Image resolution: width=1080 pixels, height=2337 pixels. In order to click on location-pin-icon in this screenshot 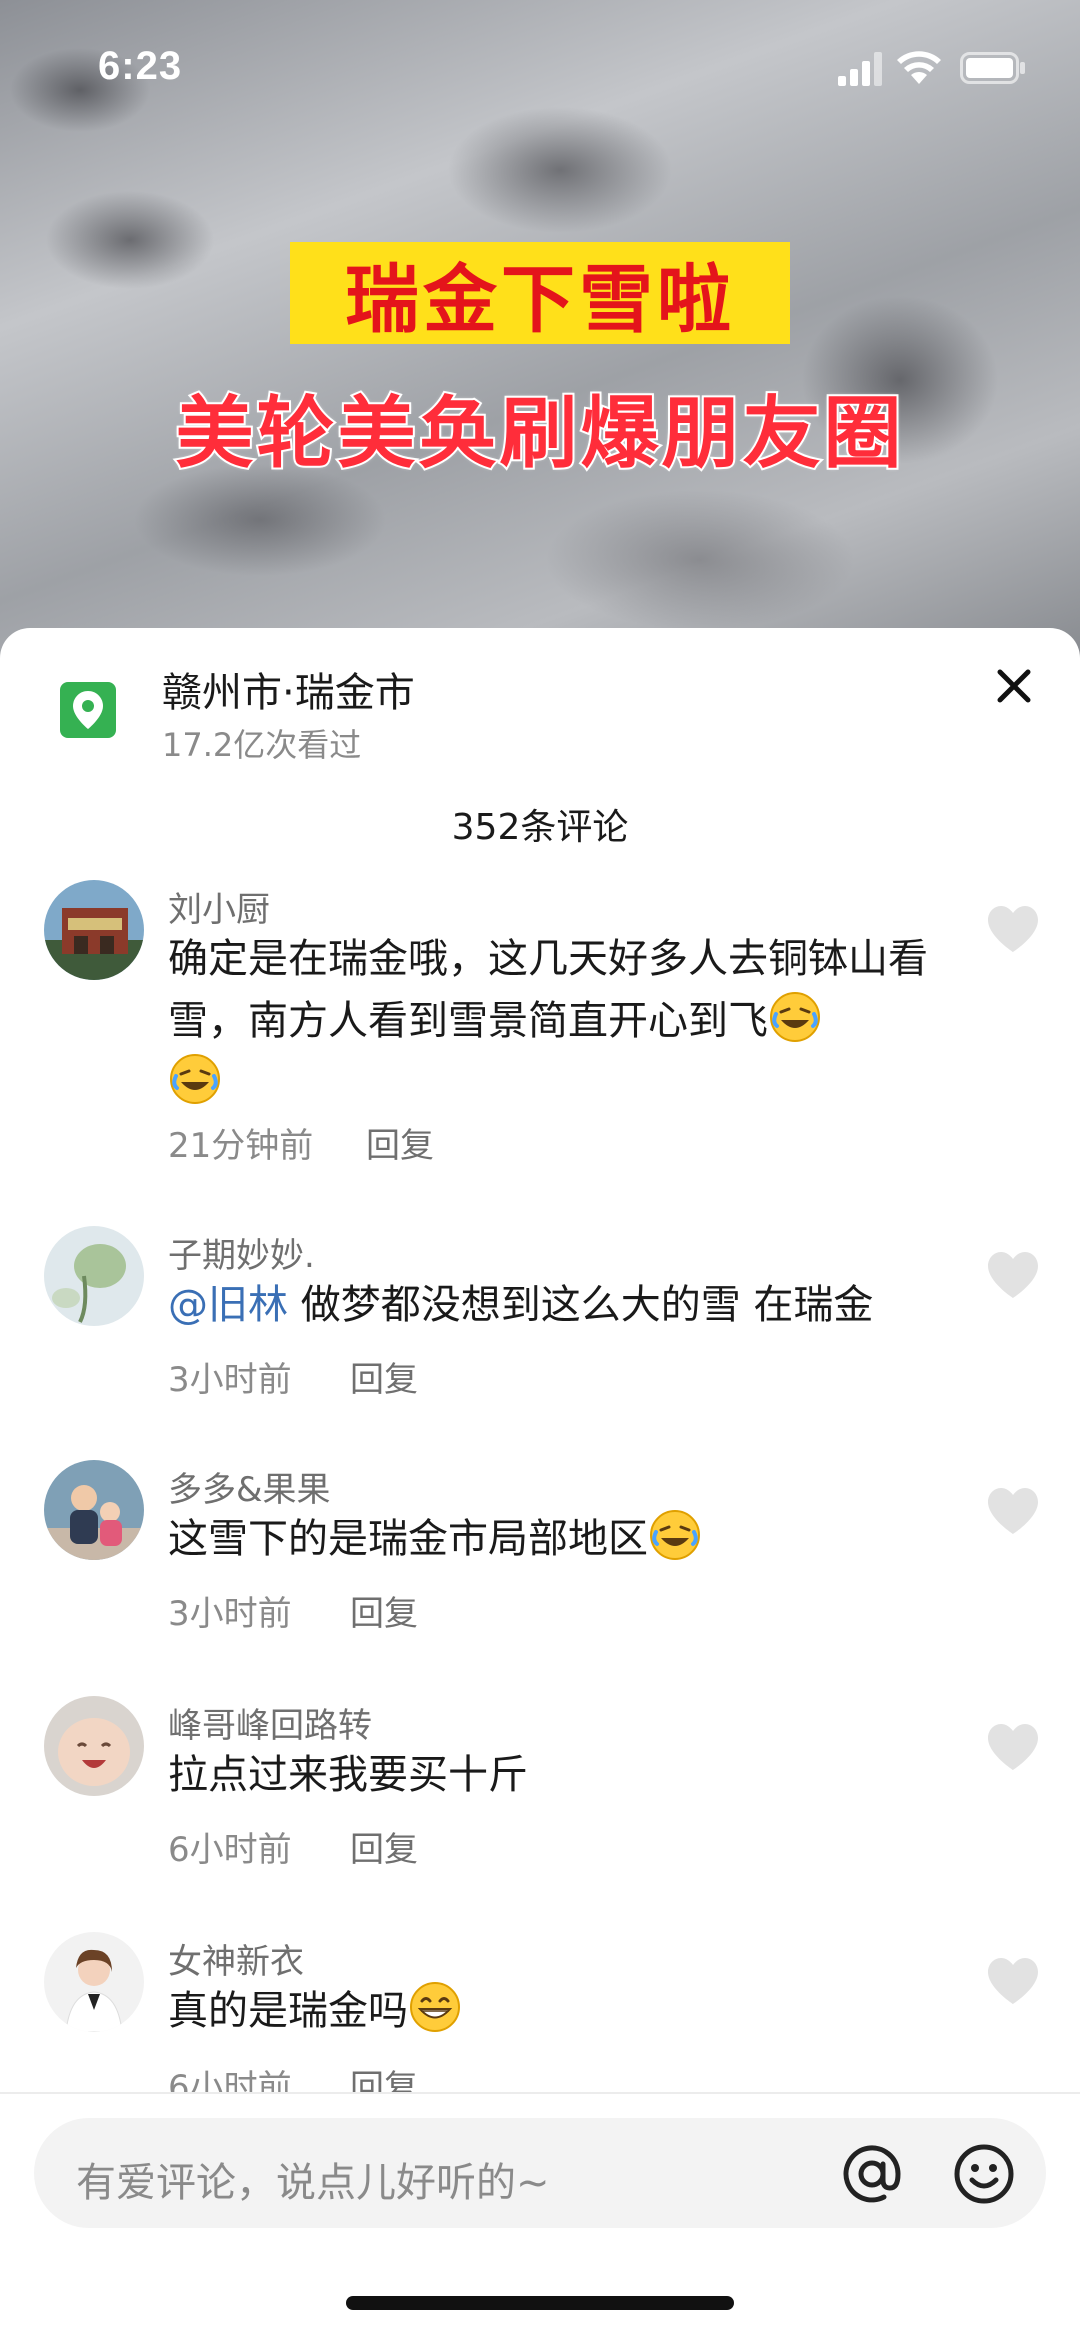, I will do `click(88, 710)`.